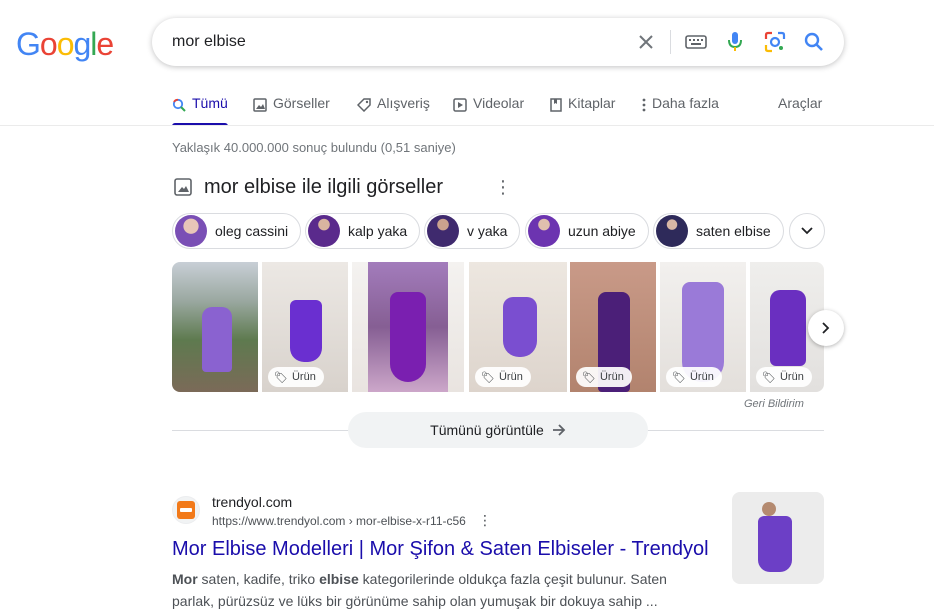  I want to click on site-favicon, so click(186, 510).